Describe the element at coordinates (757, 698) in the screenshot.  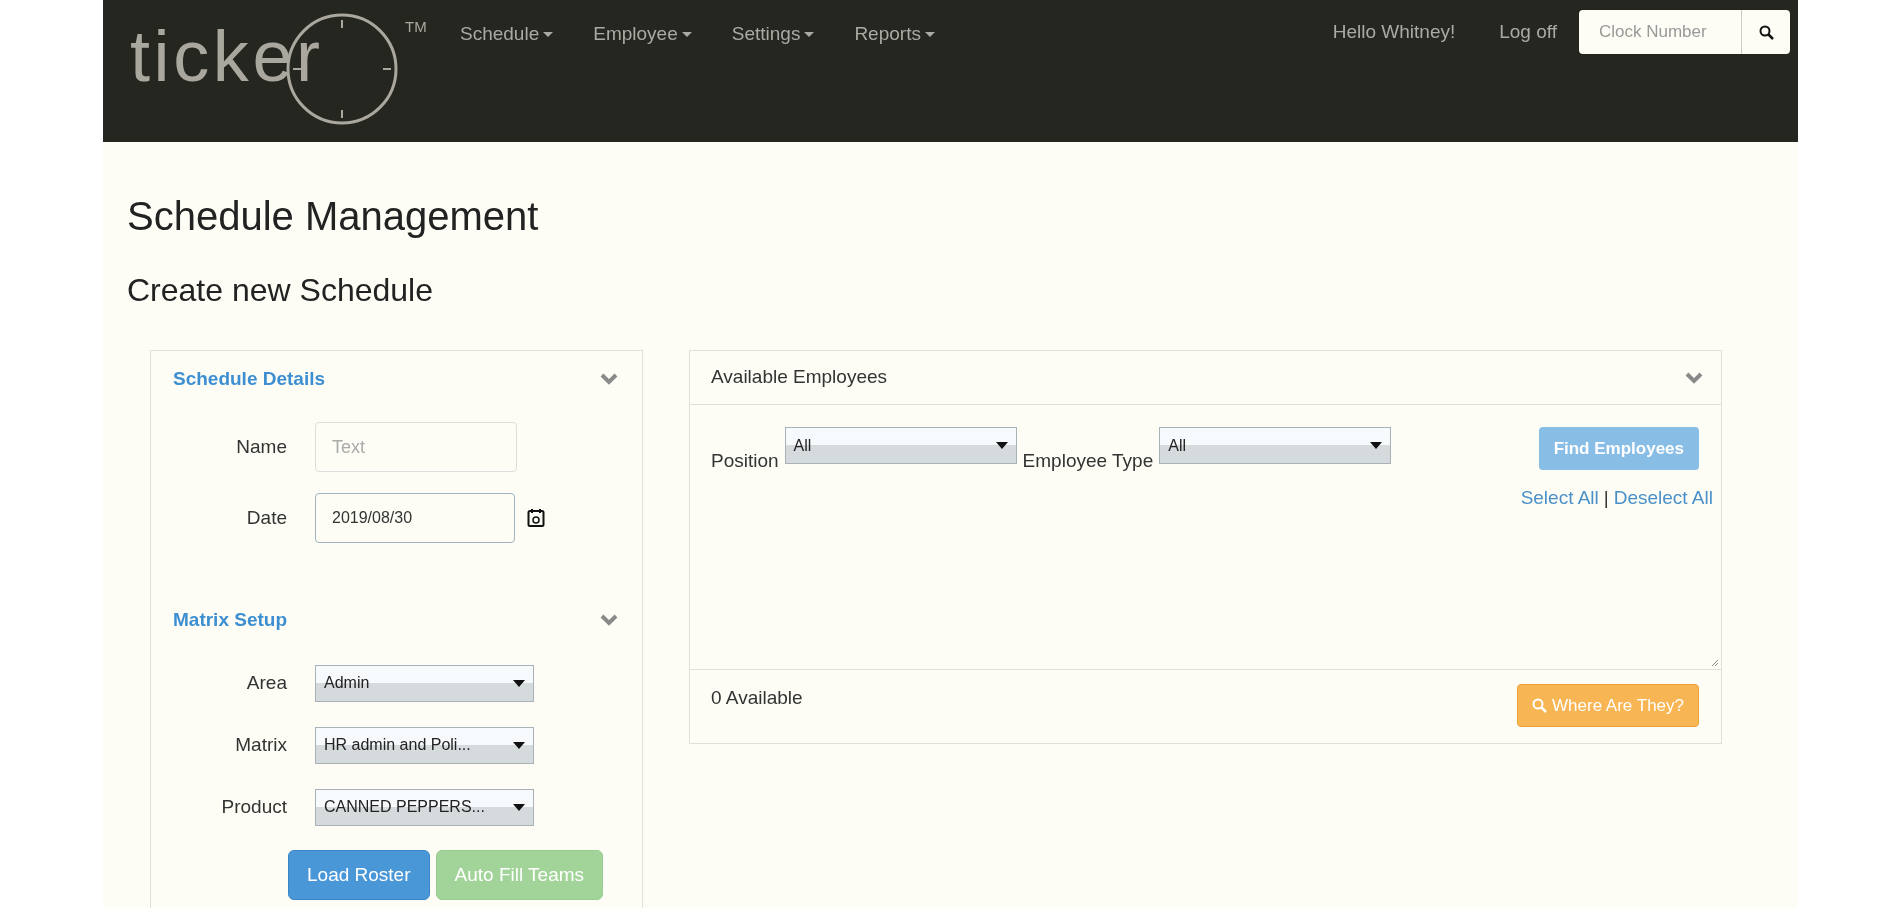
I see `available-count: 0 Available` at that location.